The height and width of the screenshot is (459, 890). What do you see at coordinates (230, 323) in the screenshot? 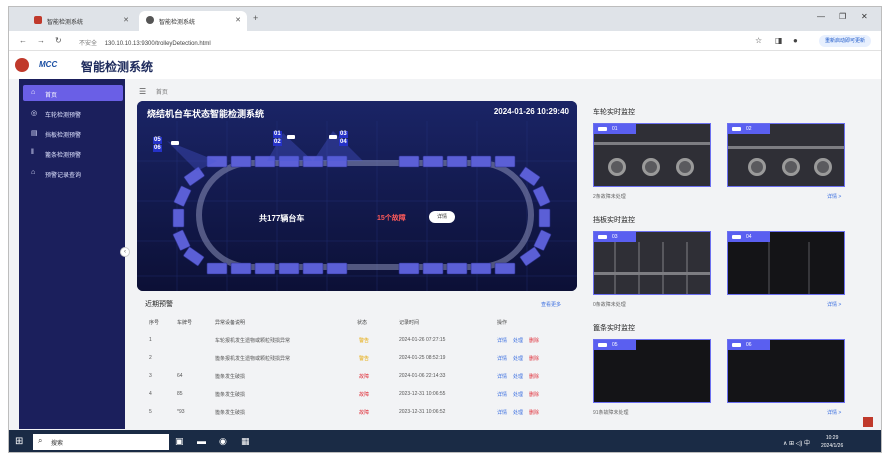
I see `col-header-desc: 异常设备说明` at bounding box center [230, 323].